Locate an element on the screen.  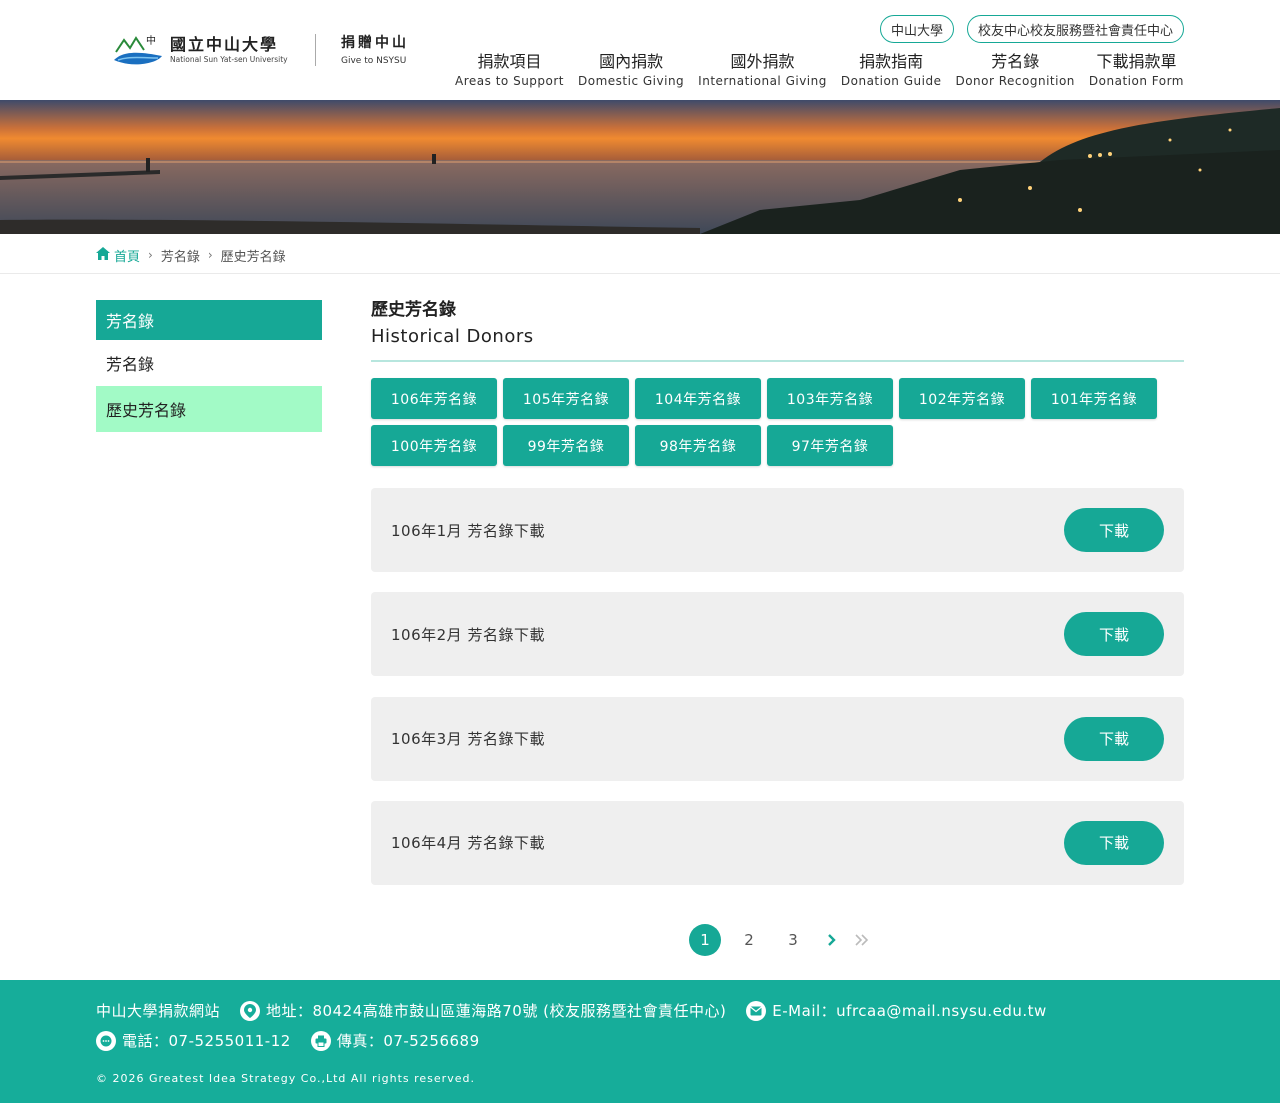
next-page-icon is located at coordinates (832, 940).